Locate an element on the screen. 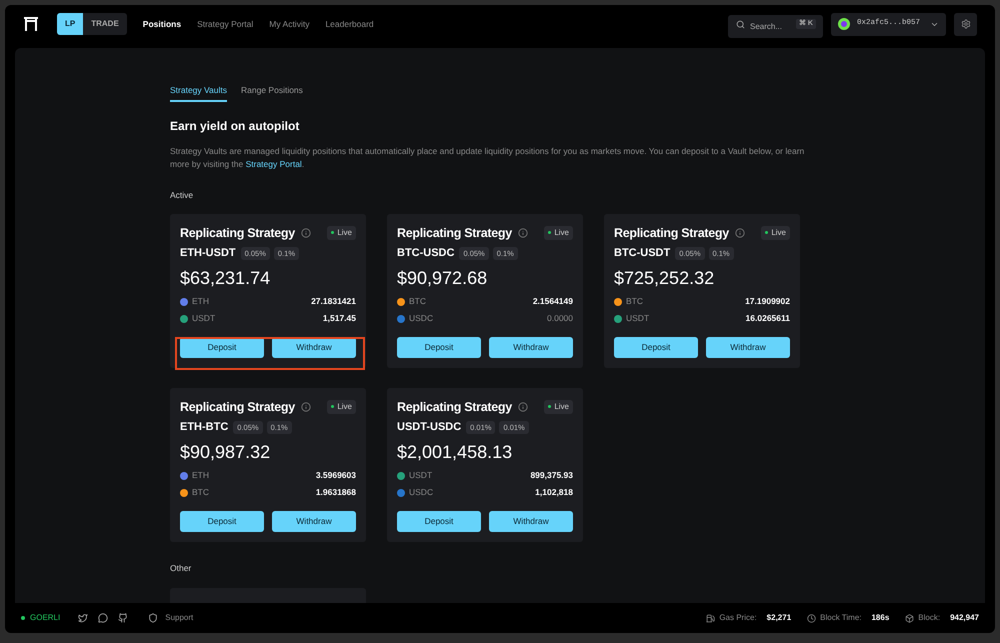 The image size is (1000, 643). clock-icon is located at coordinates (811, 618).